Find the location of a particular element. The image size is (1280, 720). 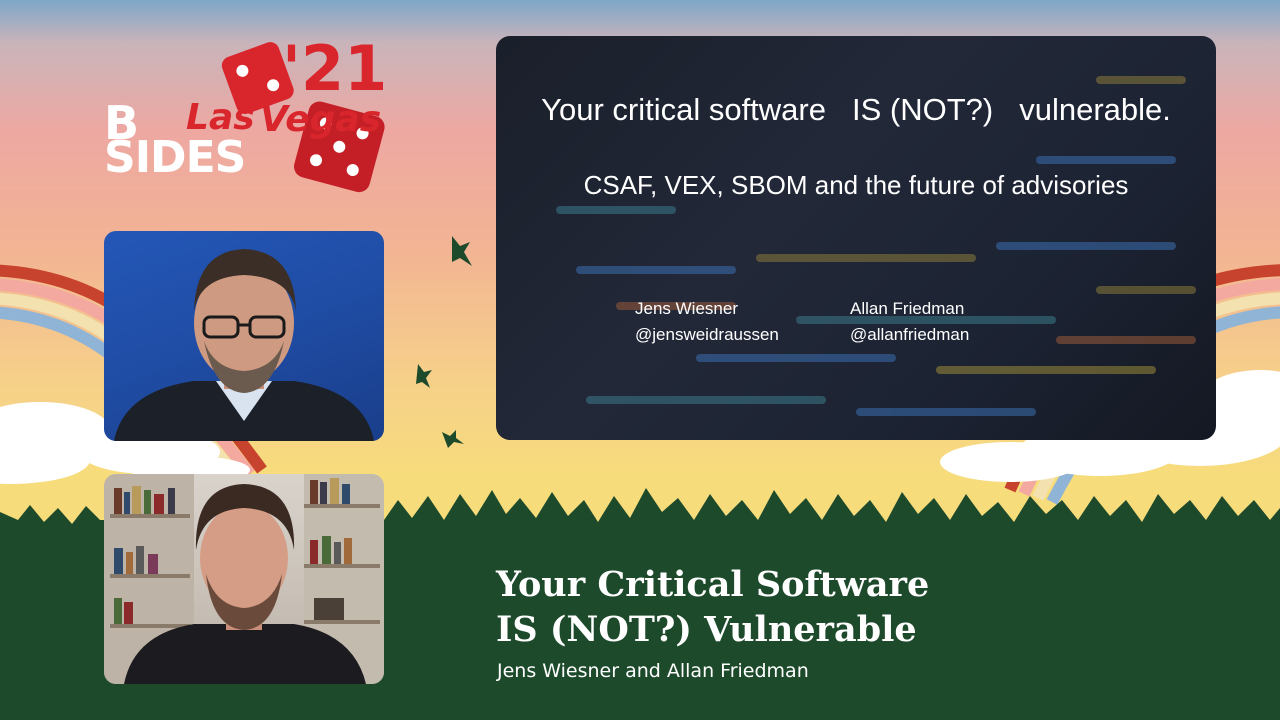

speaker-name: Allan Friedman is located at coordinates (907, 308).